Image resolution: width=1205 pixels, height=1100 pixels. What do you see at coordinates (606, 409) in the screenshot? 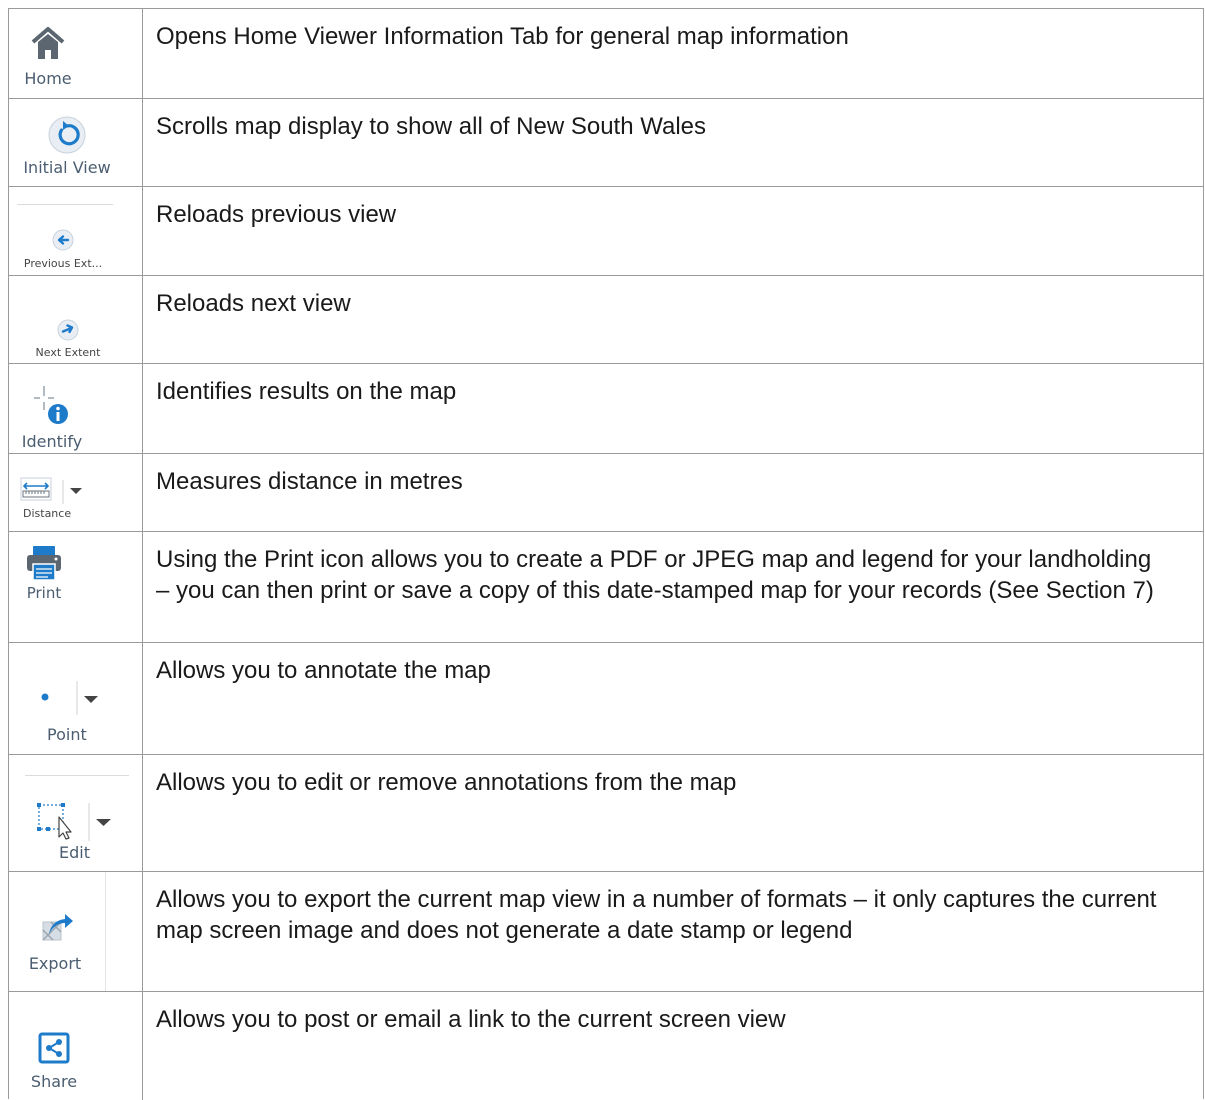
I see `table-row: Identify Identifies results on the map` at bounding box center [606, 409].